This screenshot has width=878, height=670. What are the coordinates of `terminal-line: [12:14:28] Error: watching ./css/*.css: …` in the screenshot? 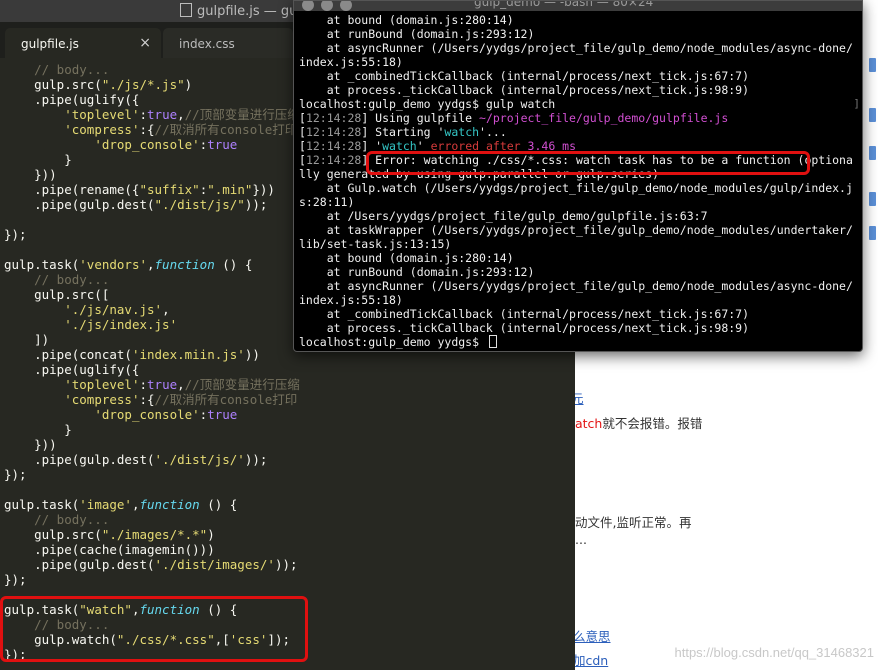 It's located at (576, 160).